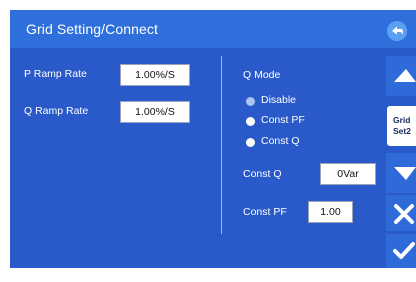  Describe the element at coordinates (404, 214) in the screenshot. I see `close-icon` at that location.